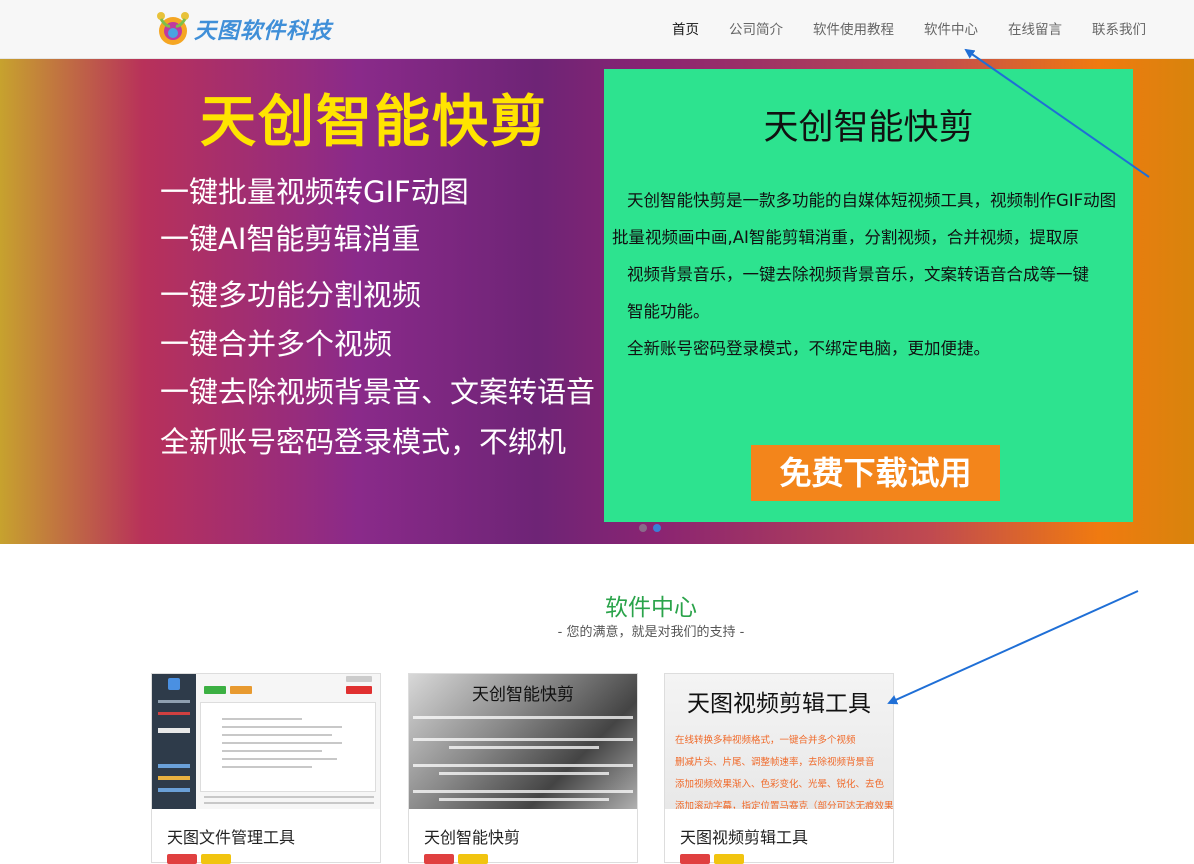 The width and height of the screenshot is (1194, 864). Describe the element at coordinates (378, 392) in the screenshot. I see `banner-feature: 一键去除视频背景音、文案转语音` at that location.